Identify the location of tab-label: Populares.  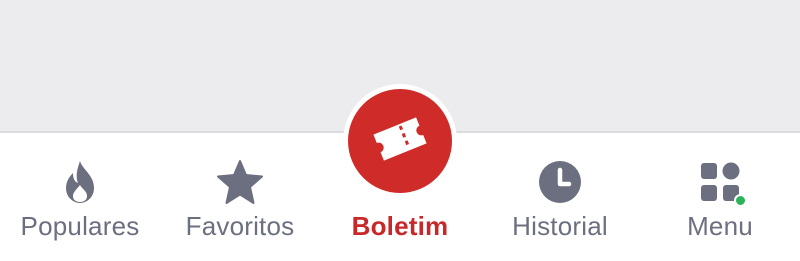
(80, 226).